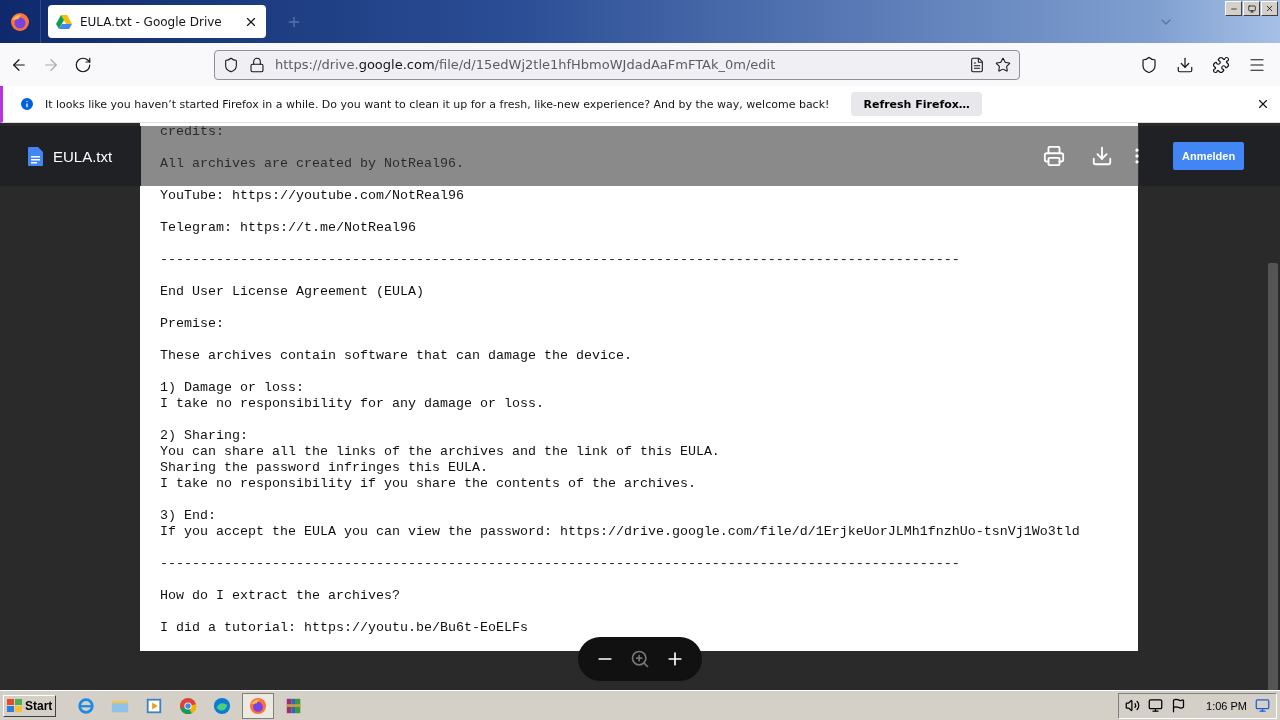 The width and height of the screenshot is (1280, 720). What do you see at coordinates (154, 705) in the screenshot?
I see `media-player-icon` at bounding box center [154, 705].